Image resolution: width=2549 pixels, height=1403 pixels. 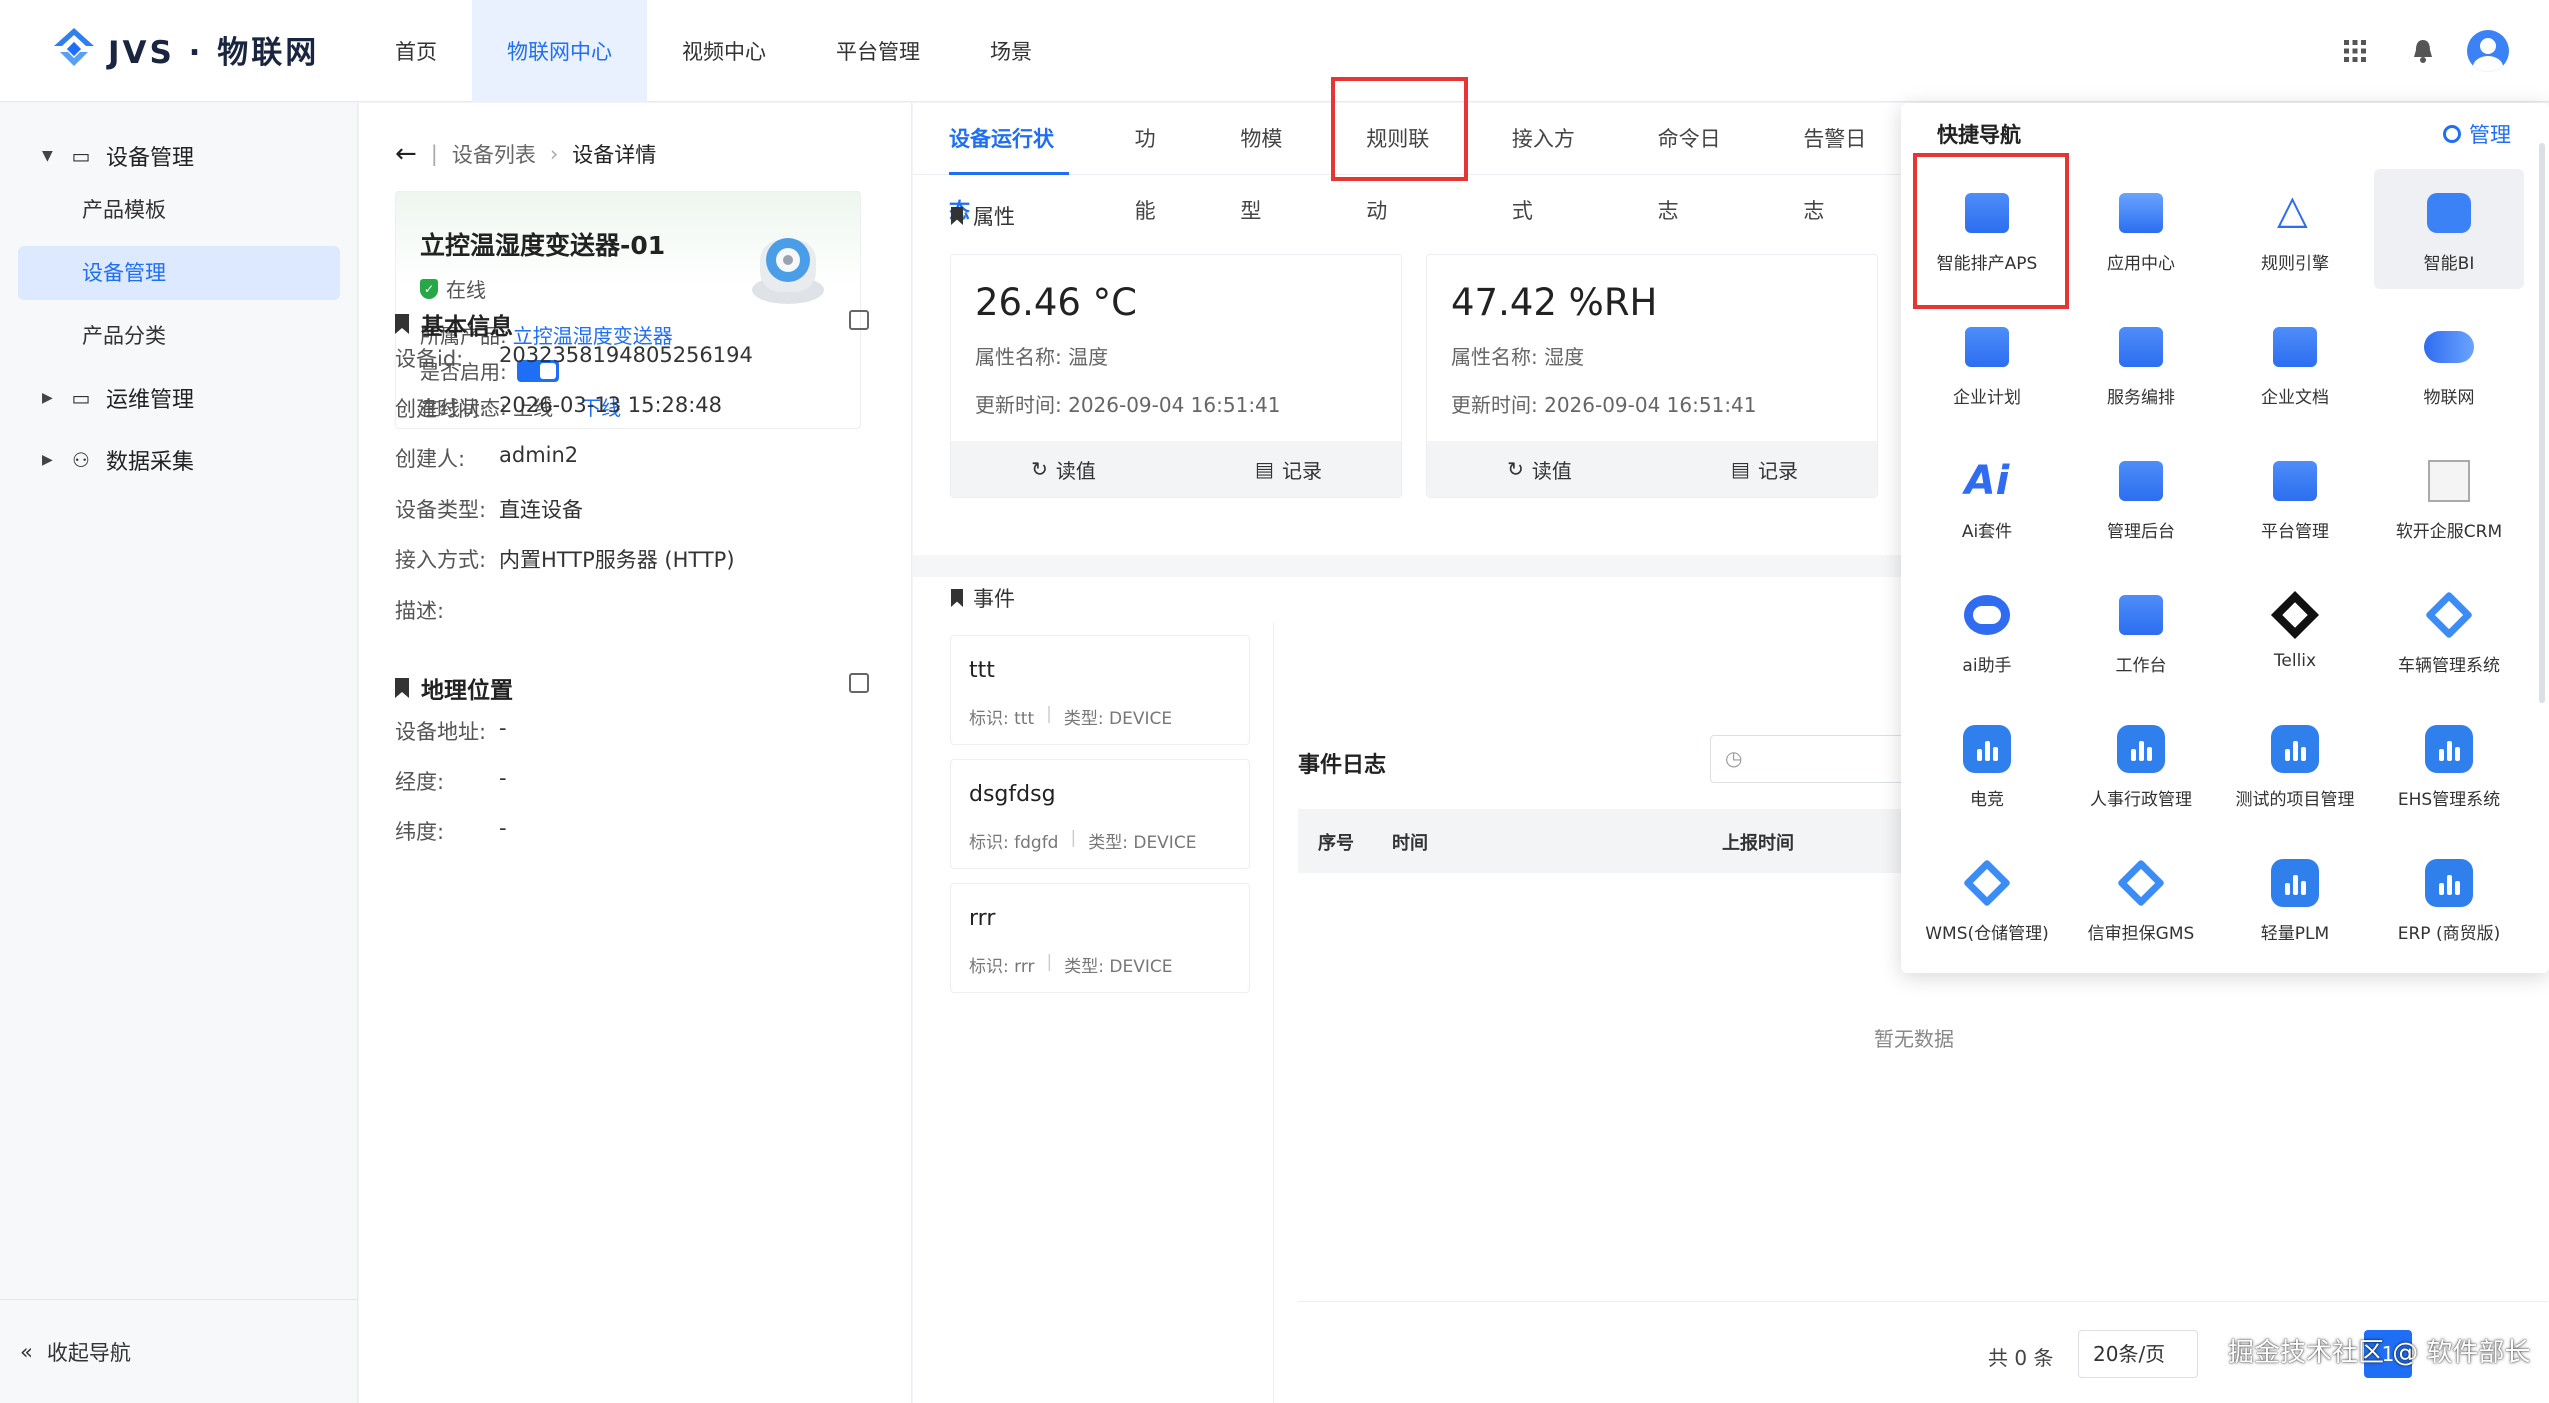 I want to click on tab-functions: 功能, so click(x=1152, y=163).